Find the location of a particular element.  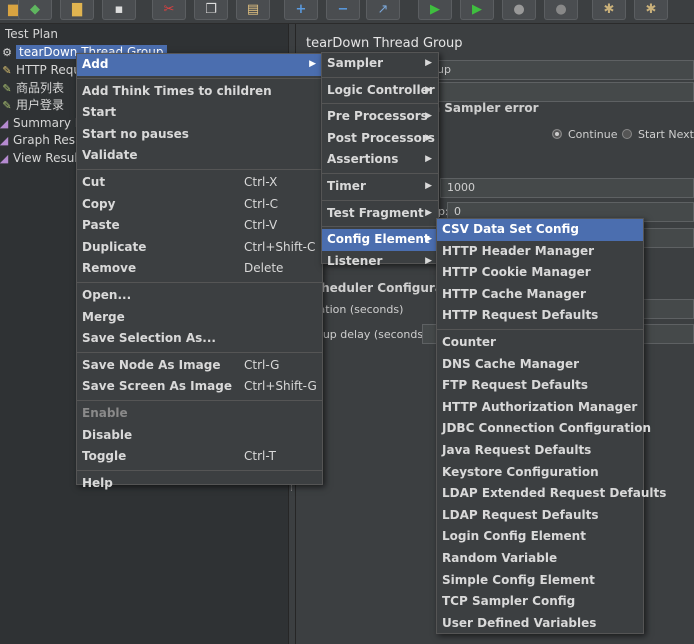

on-error-label: a Sampler error is located at coordinates (485, 108).